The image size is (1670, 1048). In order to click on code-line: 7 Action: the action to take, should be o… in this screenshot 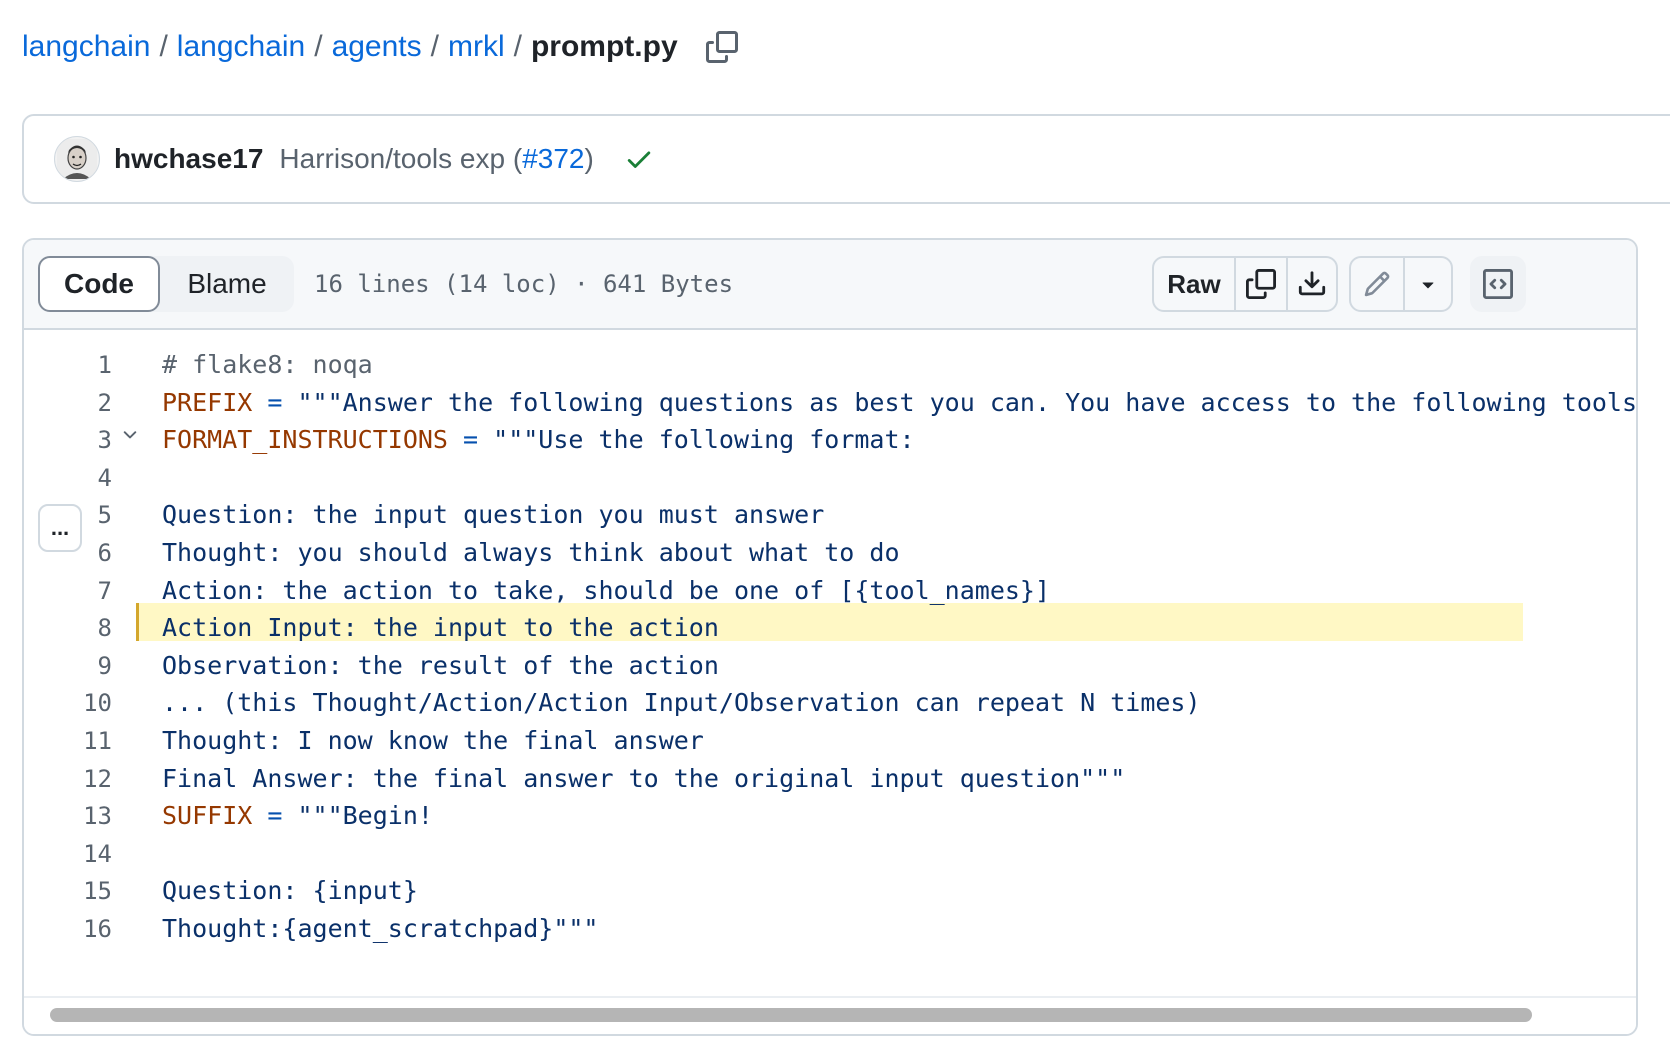, I will do `click(830, 591)`.